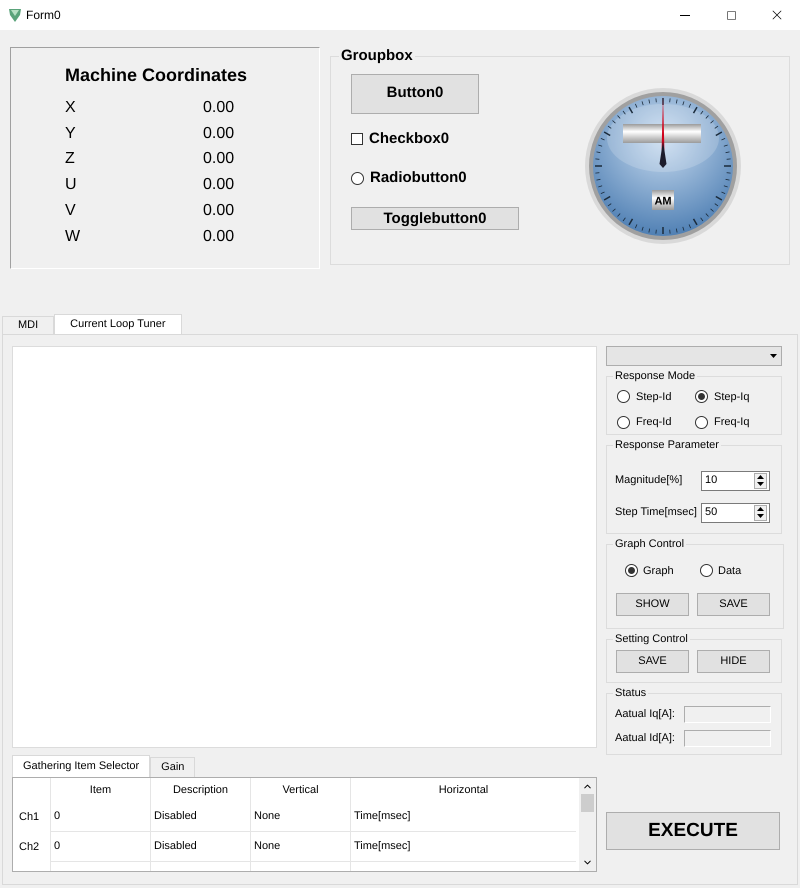  Describe the element at coordinates (732, 397) in the screenshot. I see `radio-label: Step-Iq` at that location.